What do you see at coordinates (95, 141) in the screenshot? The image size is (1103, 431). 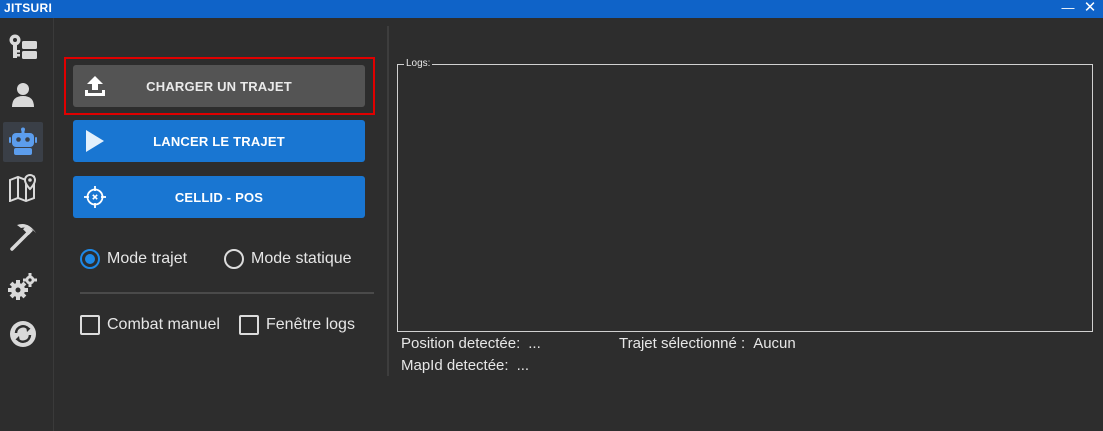 I see `play-icon` at bounding box center [95, 141].